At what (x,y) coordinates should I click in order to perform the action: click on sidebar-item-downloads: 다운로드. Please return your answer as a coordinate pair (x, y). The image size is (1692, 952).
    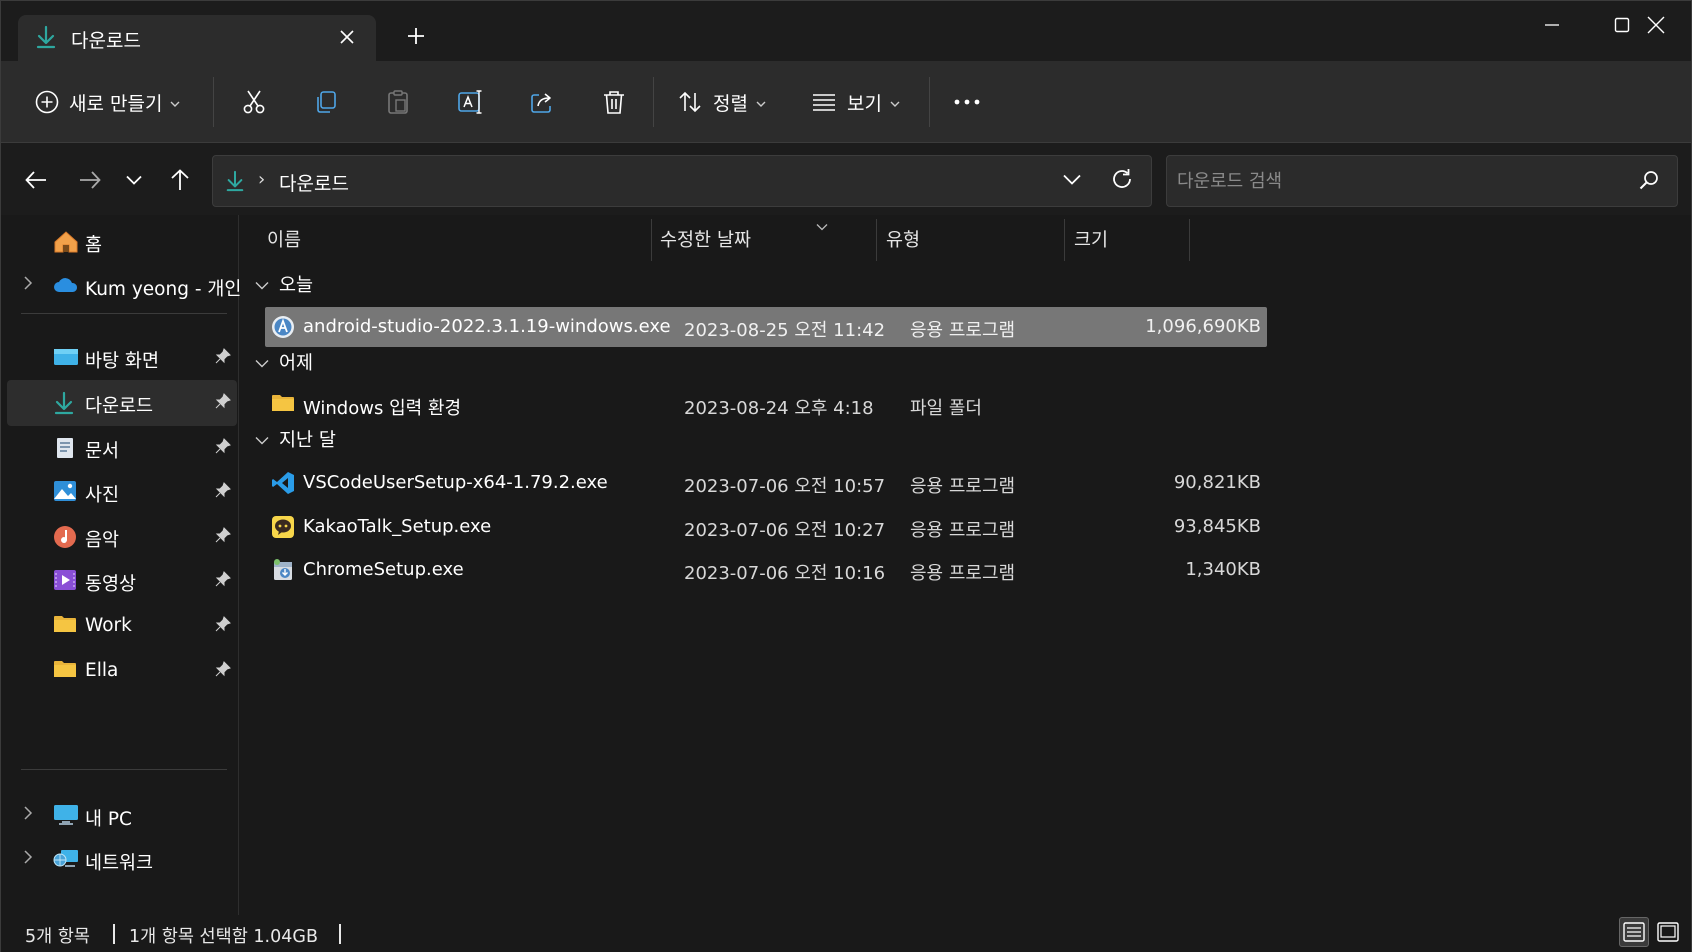
    Looking at the image, I should click on (122, 403).